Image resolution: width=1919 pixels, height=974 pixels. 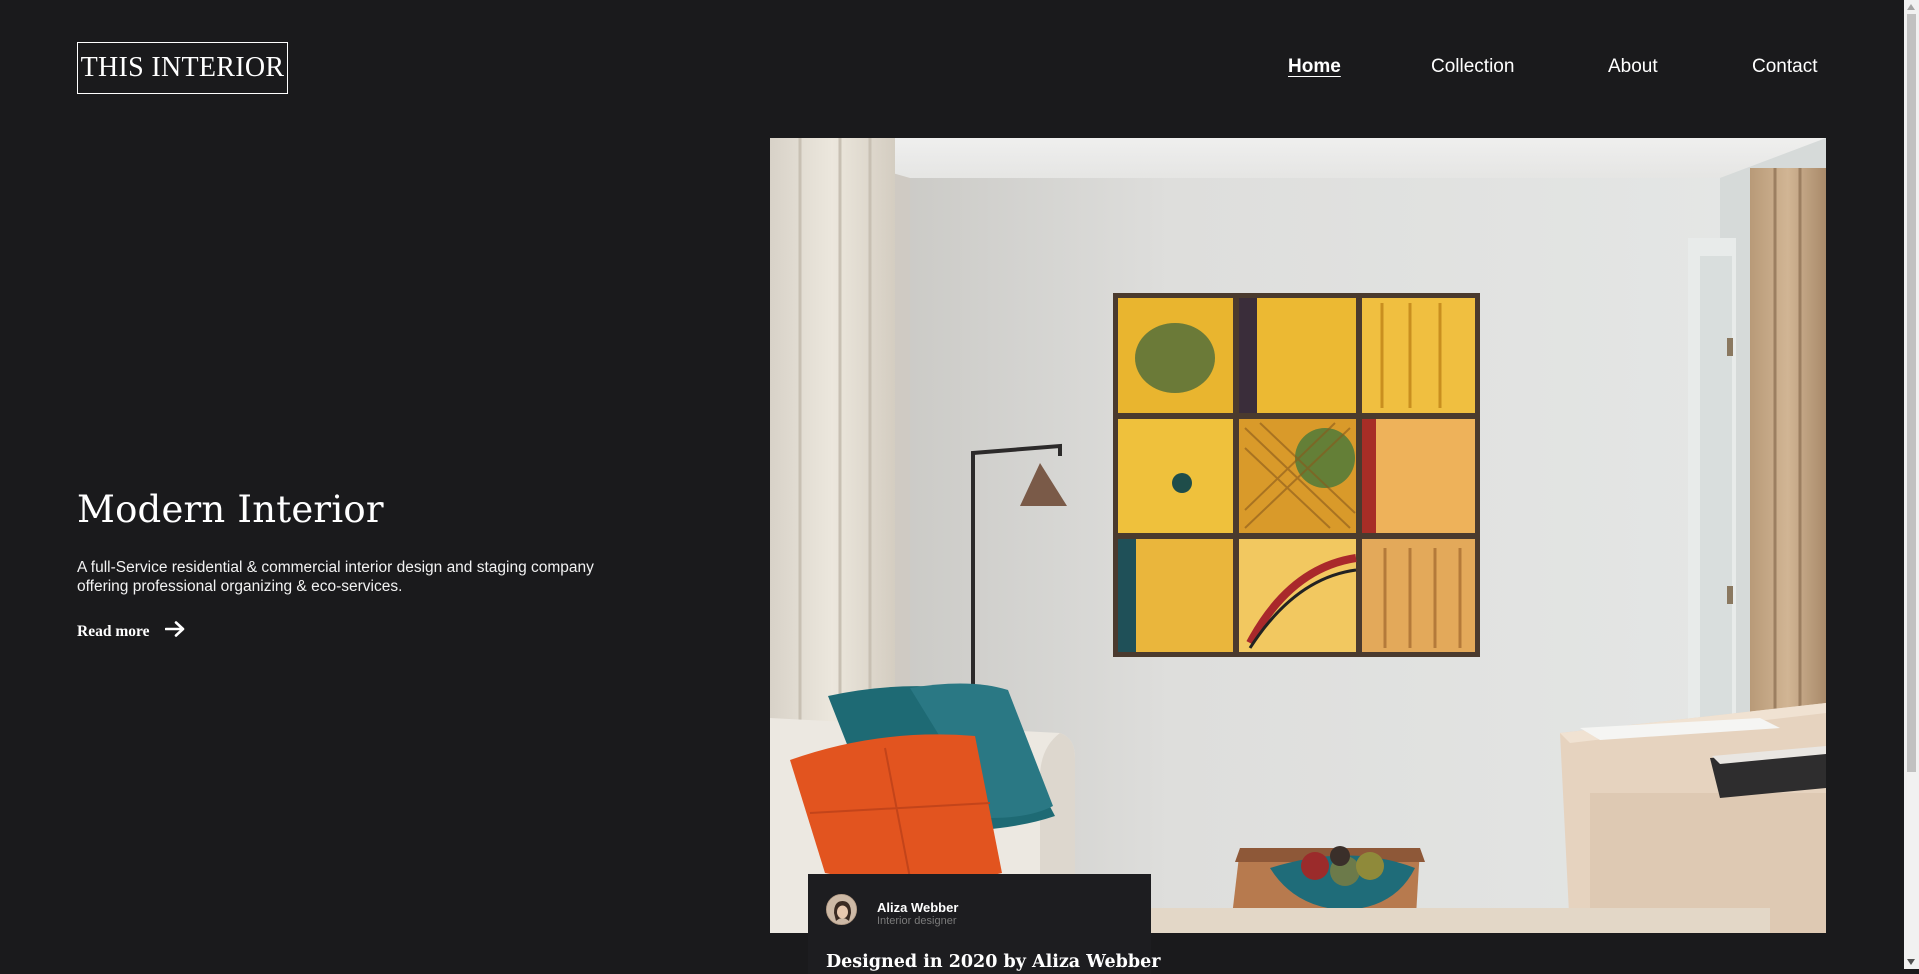 I want to click on read-more-label: Read more, so click(x=113, y=631).